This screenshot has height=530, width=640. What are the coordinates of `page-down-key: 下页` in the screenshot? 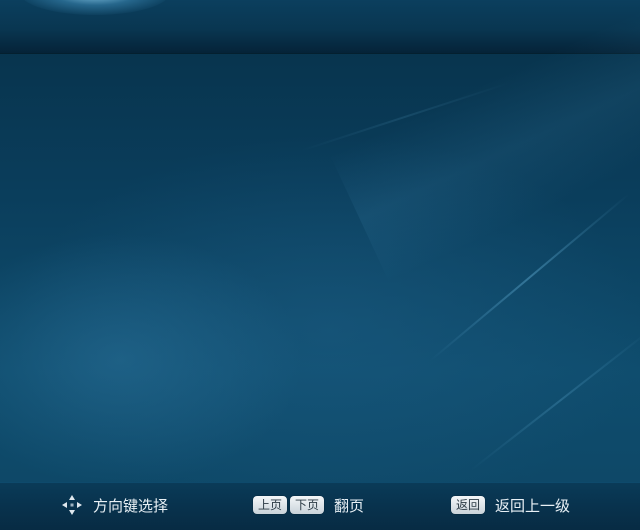 It's located at (307, 505).